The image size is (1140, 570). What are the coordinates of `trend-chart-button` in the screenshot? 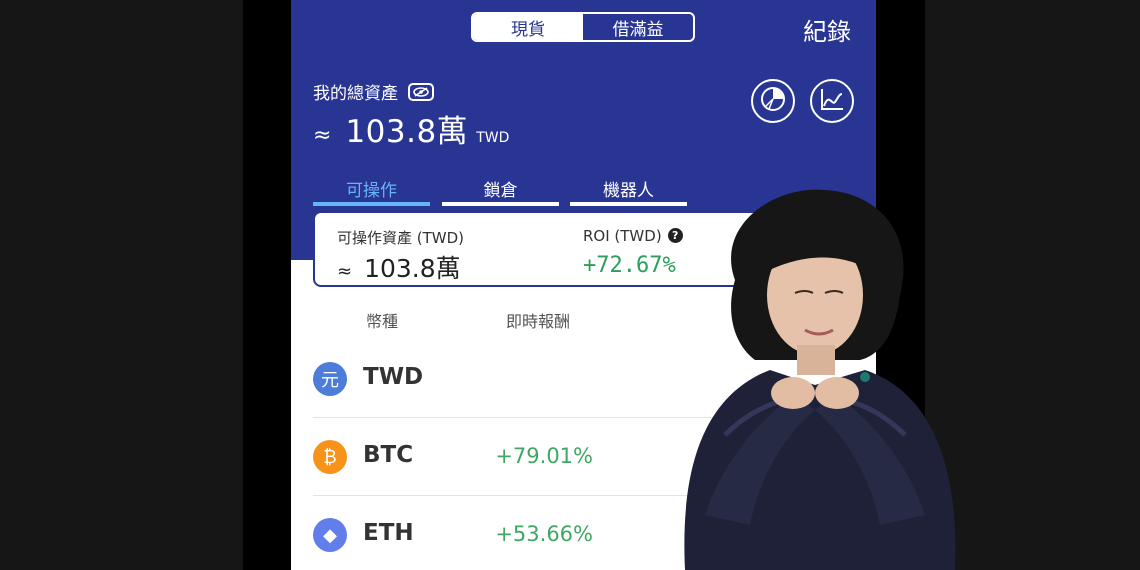 It's located at (832, 101).